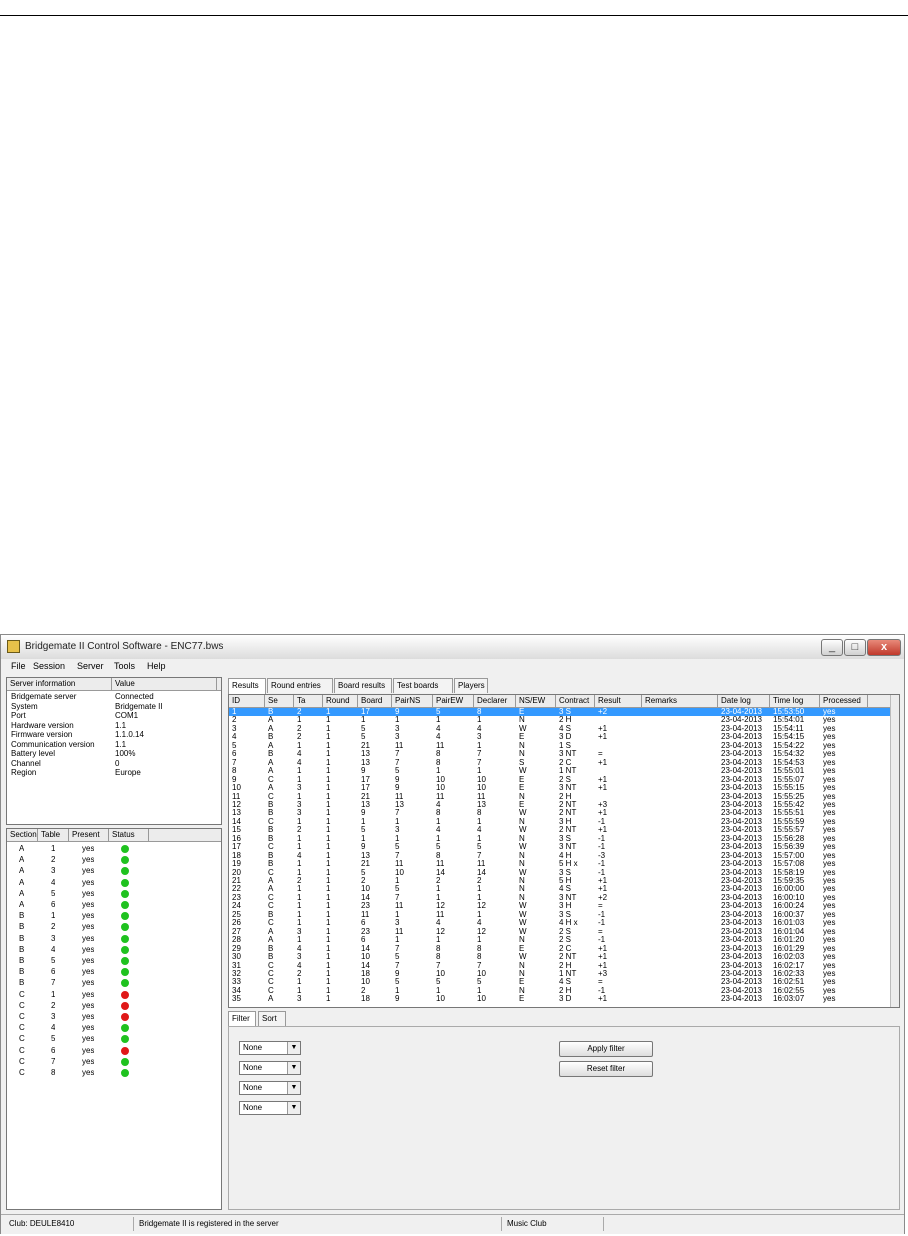 The width and height of the screenshot is (908, 1236). What do you see at coordinates (453, 701) in the screenshot?
I see `results-column-pairew: PairEW` at bounding box center [453, 701].